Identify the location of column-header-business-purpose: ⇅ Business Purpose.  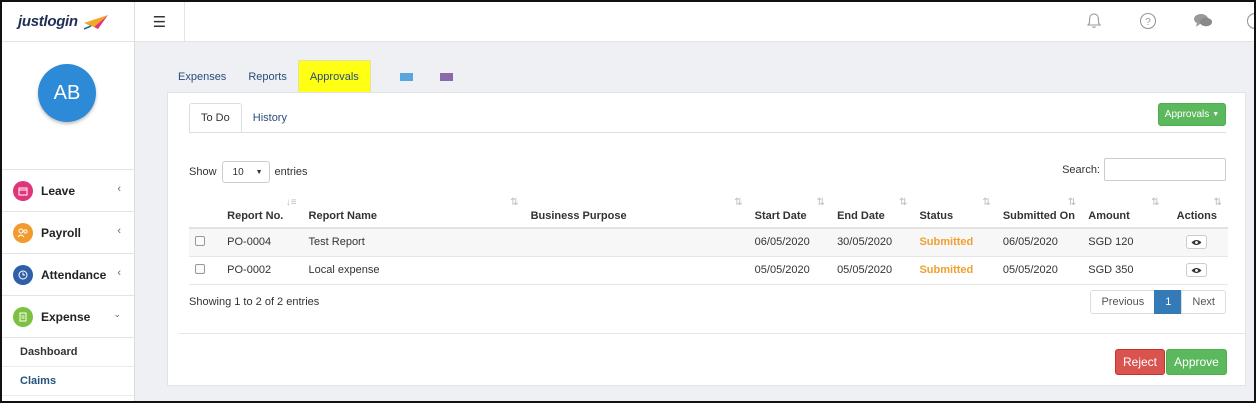
(636, 211).